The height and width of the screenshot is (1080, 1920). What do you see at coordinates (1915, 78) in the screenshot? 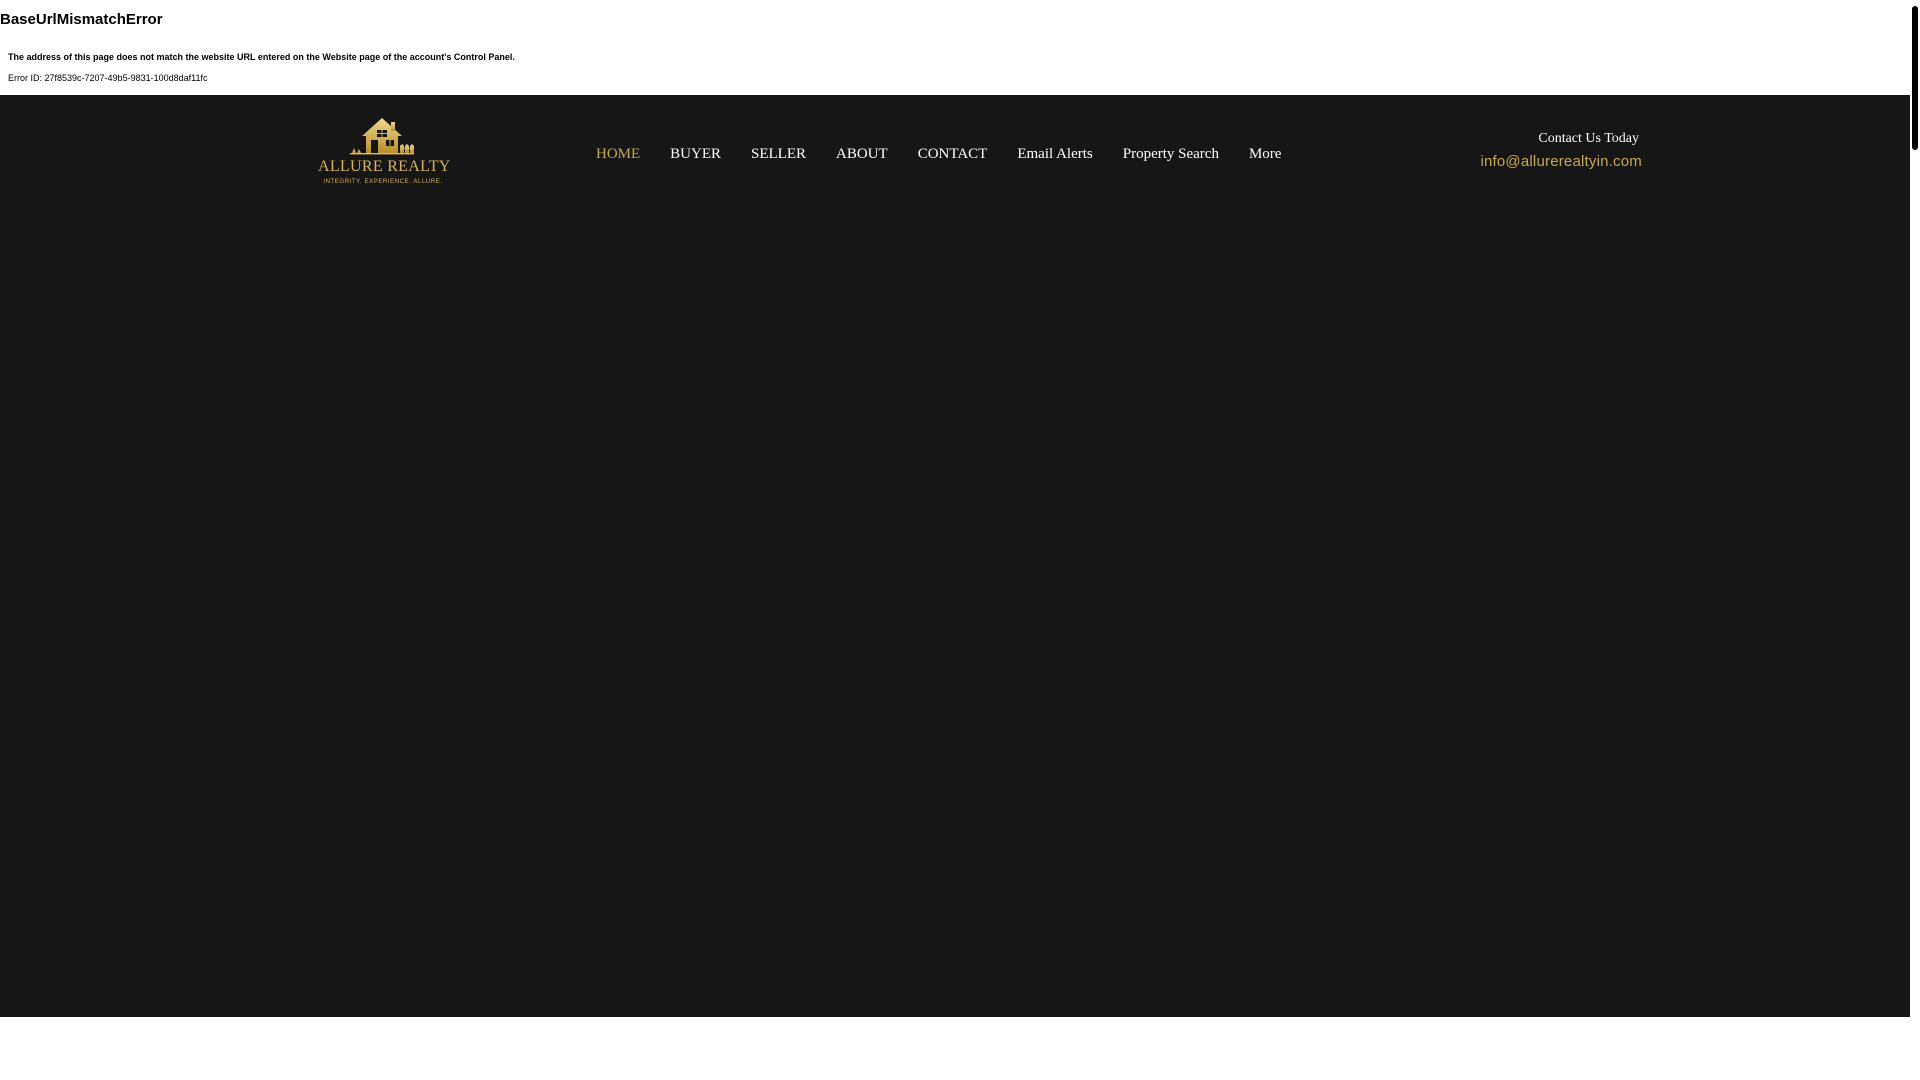
I see `scrollbar-thumb` at bounding box center [1915, 78].